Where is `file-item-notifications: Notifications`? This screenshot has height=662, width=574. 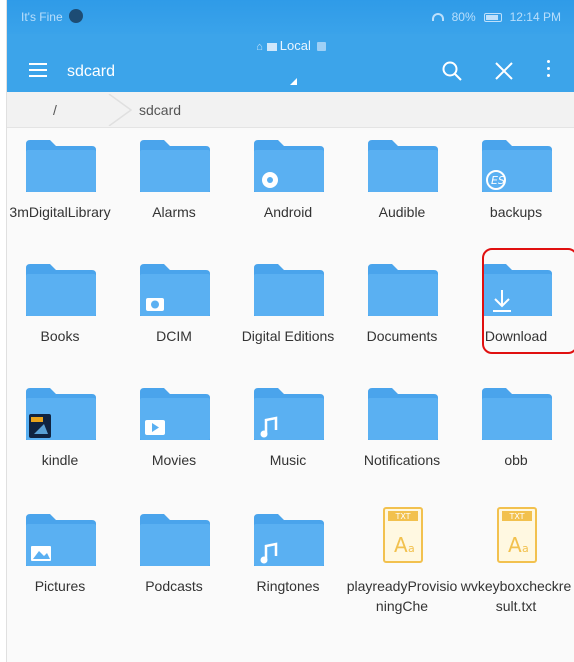 file-item-notifications: Notifications is located at coordinates (402, 436).